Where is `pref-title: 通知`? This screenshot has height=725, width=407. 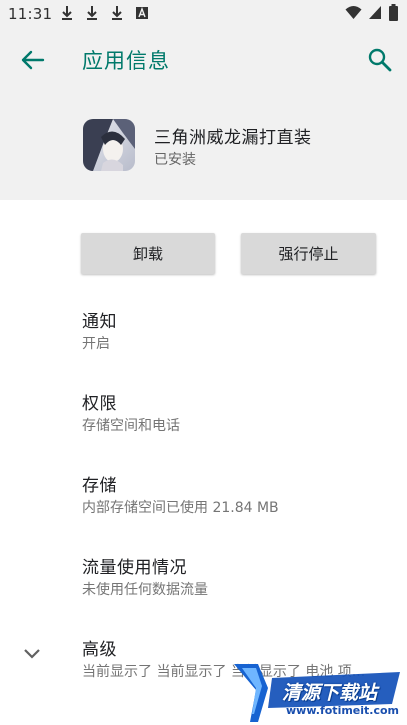
pref-title: 通知 is located at coordinates (99, 322).